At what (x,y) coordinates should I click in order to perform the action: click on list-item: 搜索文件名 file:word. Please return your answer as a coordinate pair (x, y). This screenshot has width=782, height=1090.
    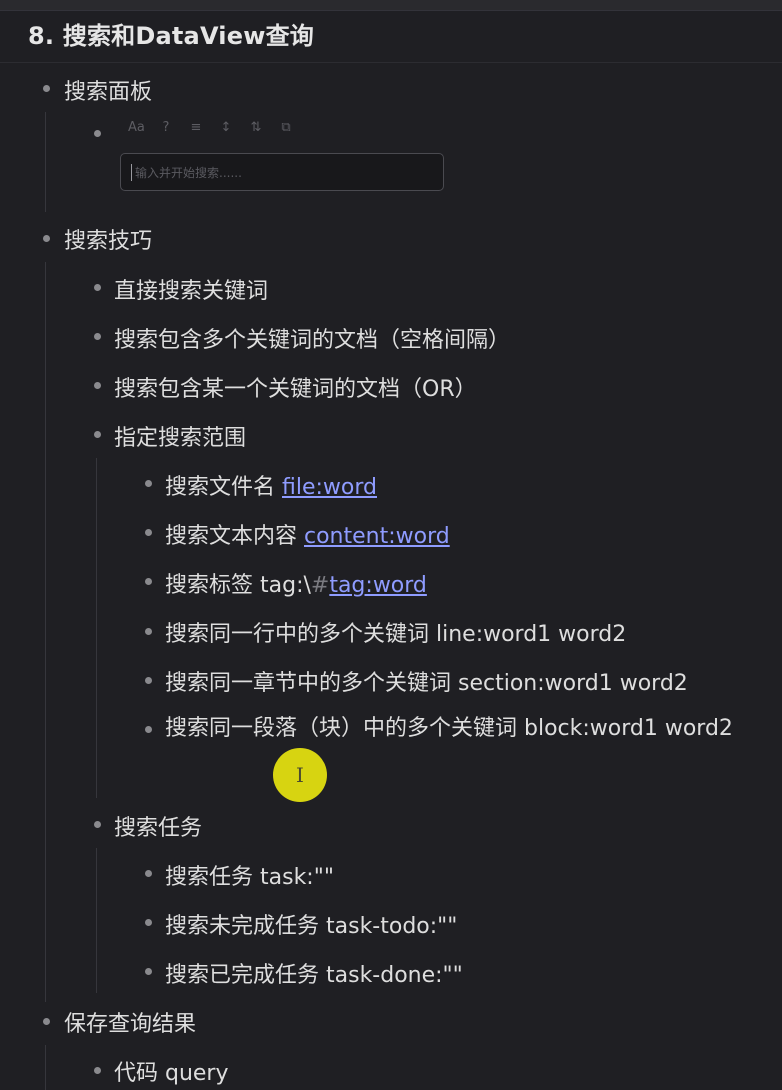
    Looking at the image, I should click on (271, 485).